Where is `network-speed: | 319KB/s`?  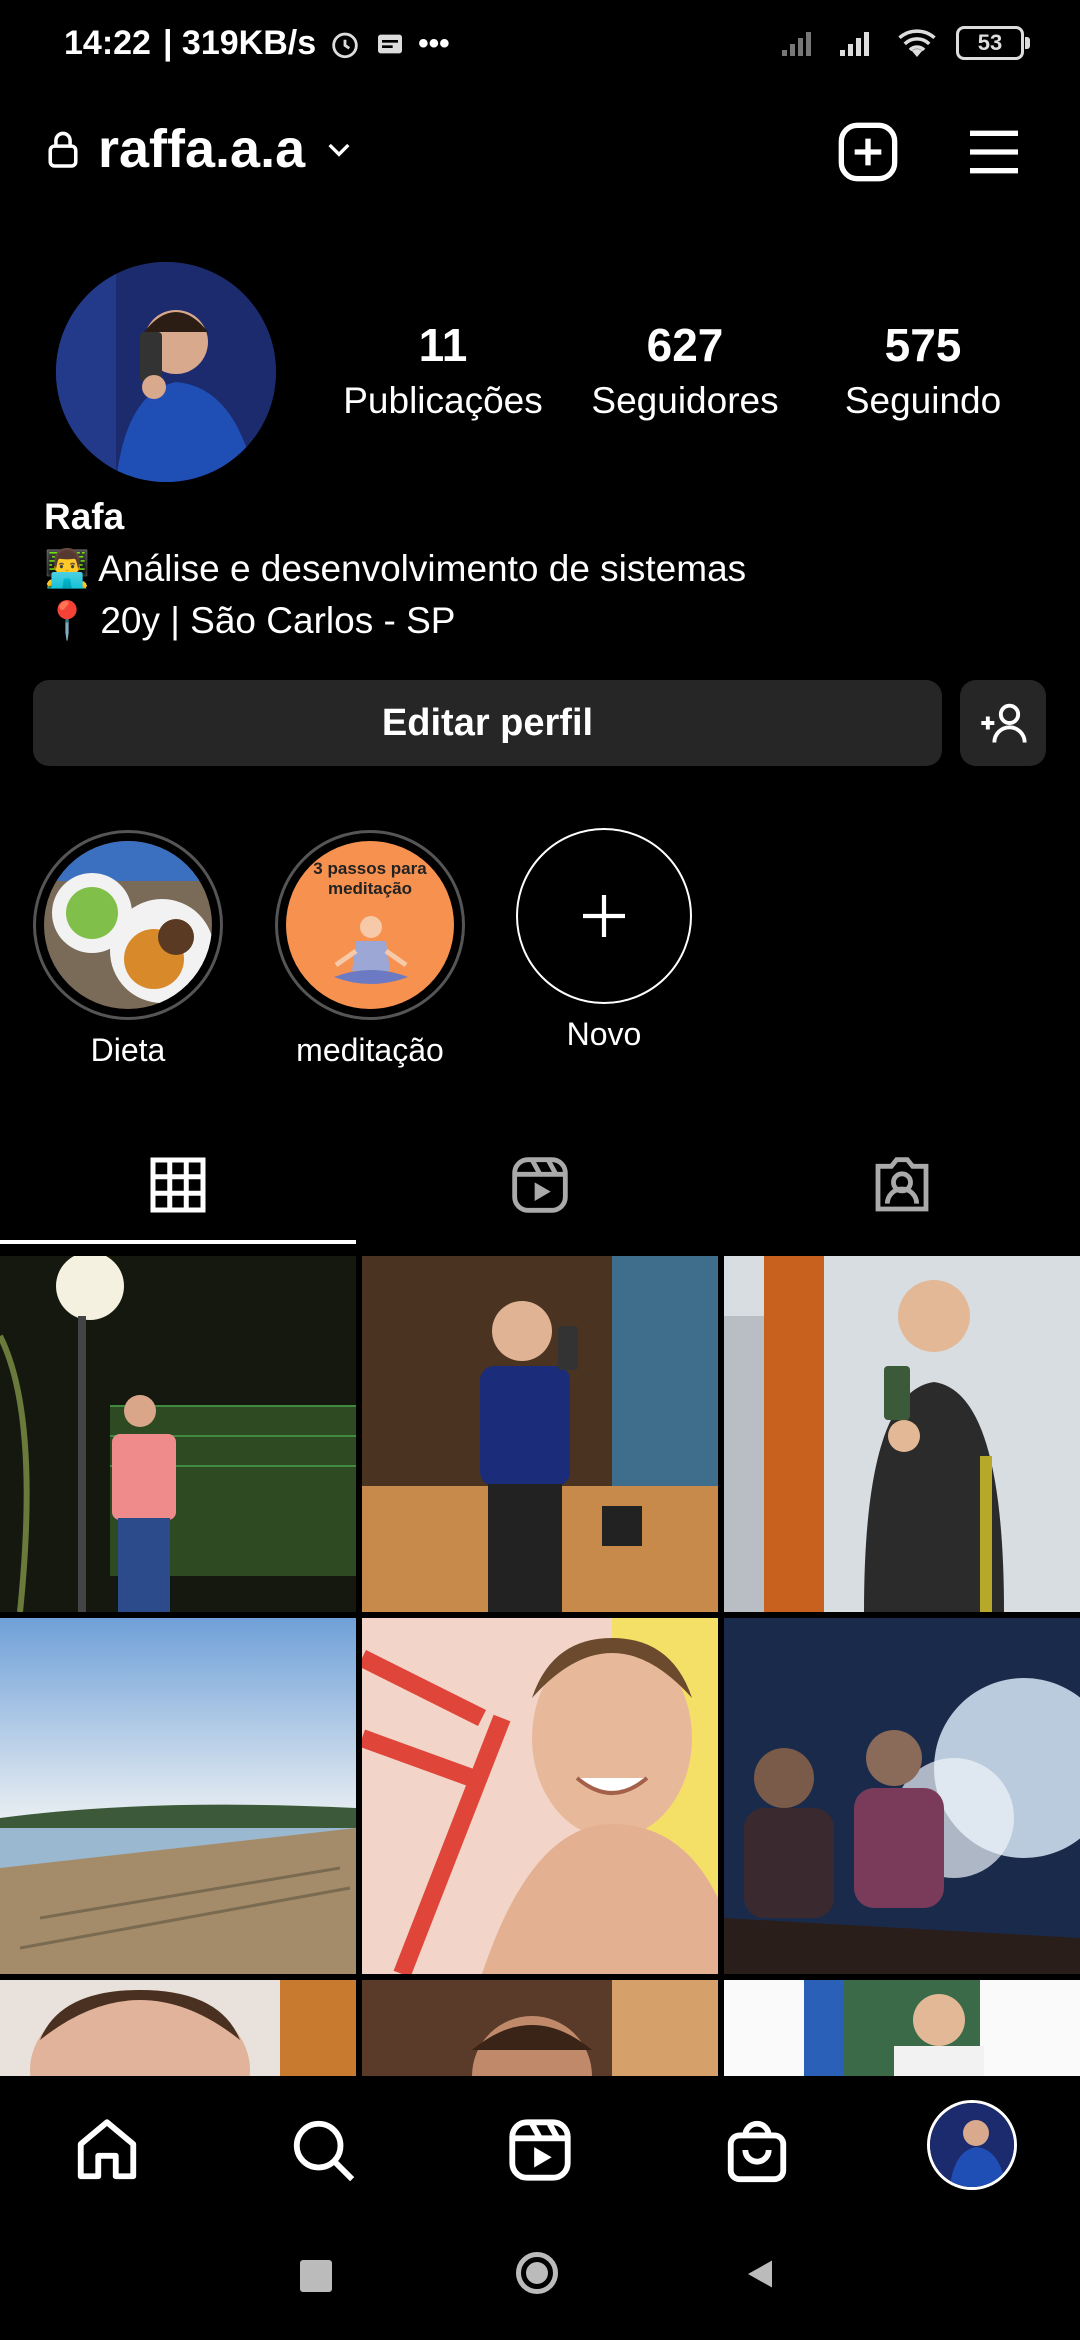
network-speed: | 319KB/s is located at coordinates (239, 43).